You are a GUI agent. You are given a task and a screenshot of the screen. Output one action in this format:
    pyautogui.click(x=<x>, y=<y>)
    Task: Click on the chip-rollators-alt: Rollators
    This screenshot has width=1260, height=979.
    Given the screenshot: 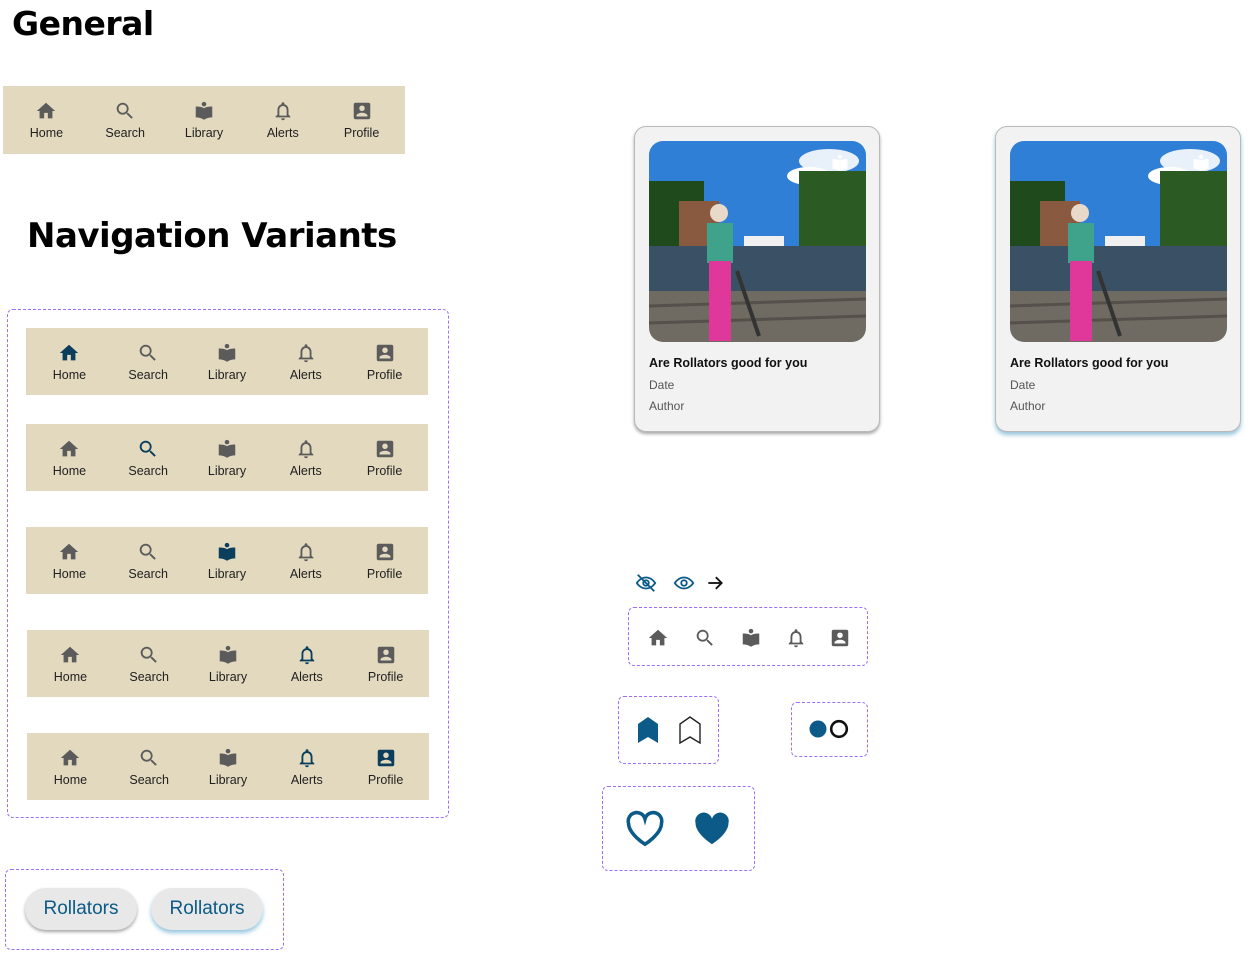 What is the action you would take?
    pyautogui.click(x=207, y=909)
    